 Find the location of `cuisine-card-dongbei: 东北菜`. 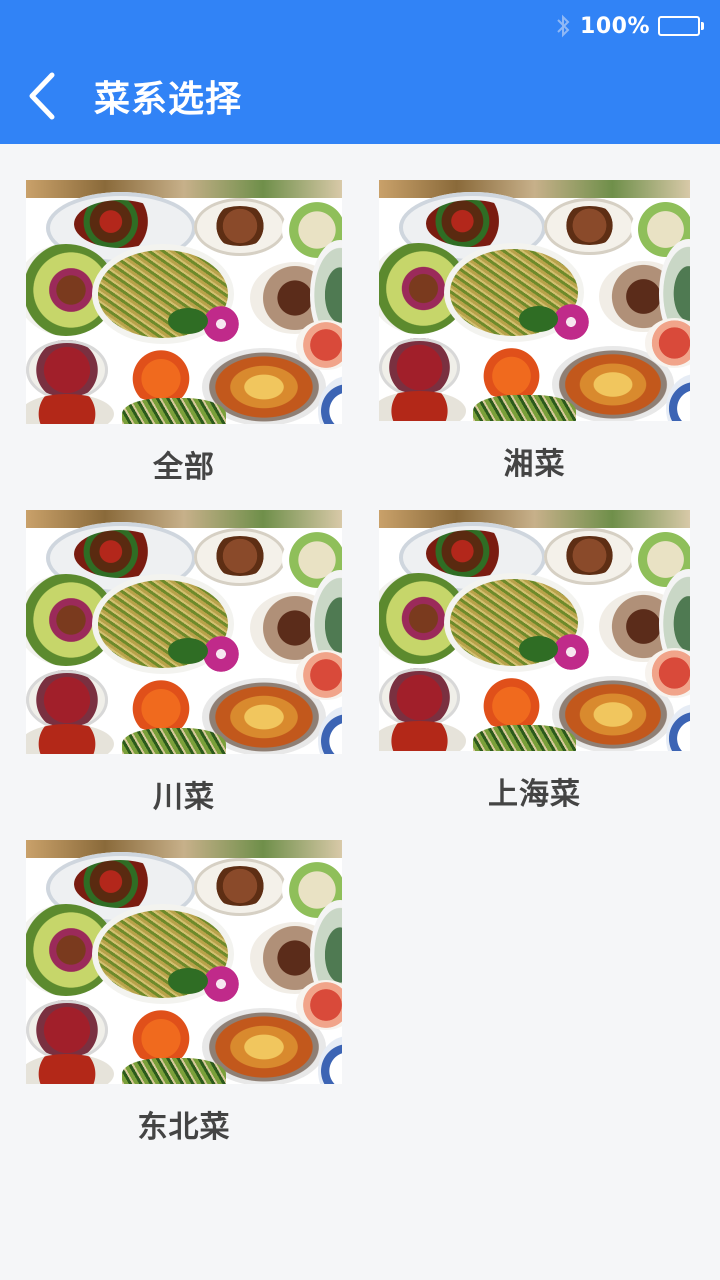

cuisine-card-dongbei: 东北菜 is located at coordinates (184, 992).